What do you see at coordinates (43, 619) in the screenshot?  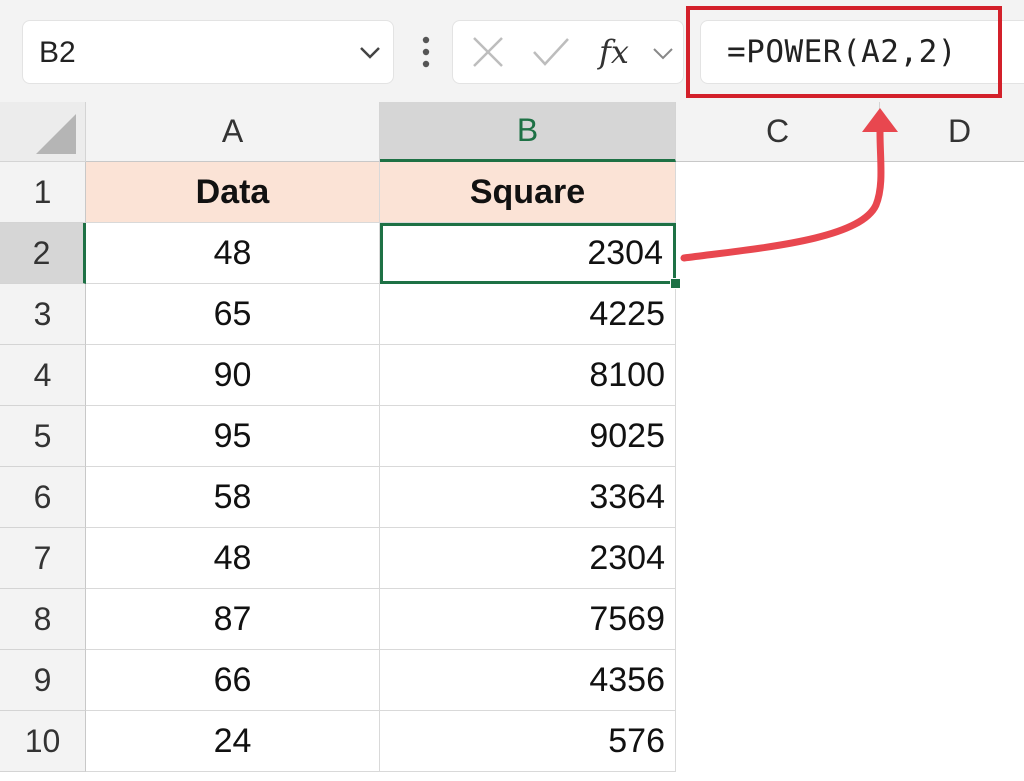 I see `row-header-8: 8` at bounding box center [43, 619].